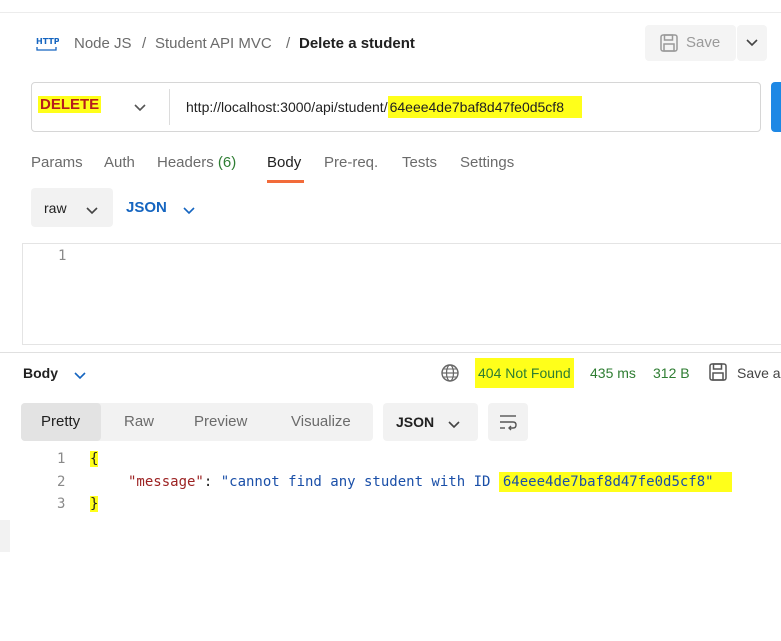 This screenshot has width=781, height=641. I want to click on url-id: 64eee4de7baf8d47fe0d5cf8, so click(484, 107).